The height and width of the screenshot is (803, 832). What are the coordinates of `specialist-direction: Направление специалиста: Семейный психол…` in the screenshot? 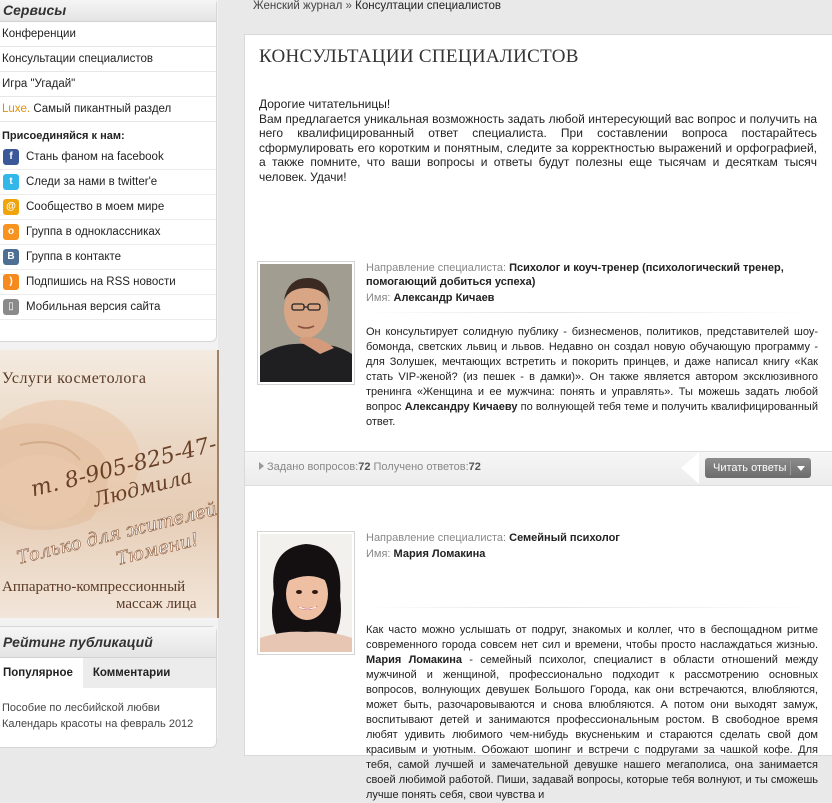 It's located at (586, 538).